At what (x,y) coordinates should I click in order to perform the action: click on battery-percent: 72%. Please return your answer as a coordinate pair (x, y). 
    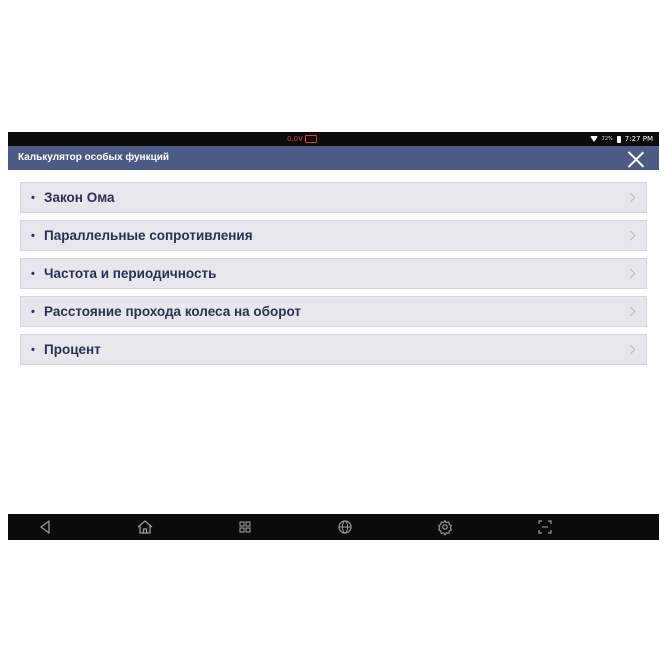
    Looking at the image, I should click on (607, 139).